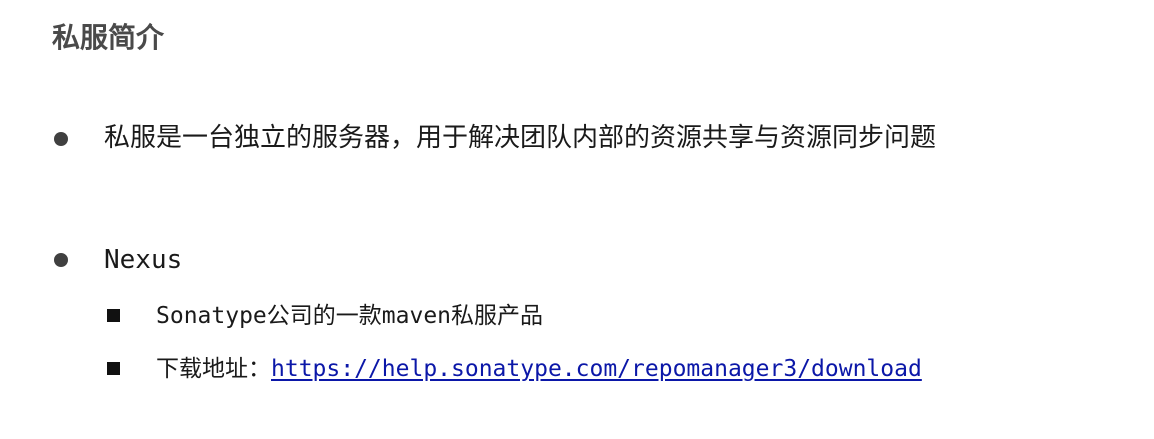  I want to click on page-title: 私服简介, so click(108, 37).